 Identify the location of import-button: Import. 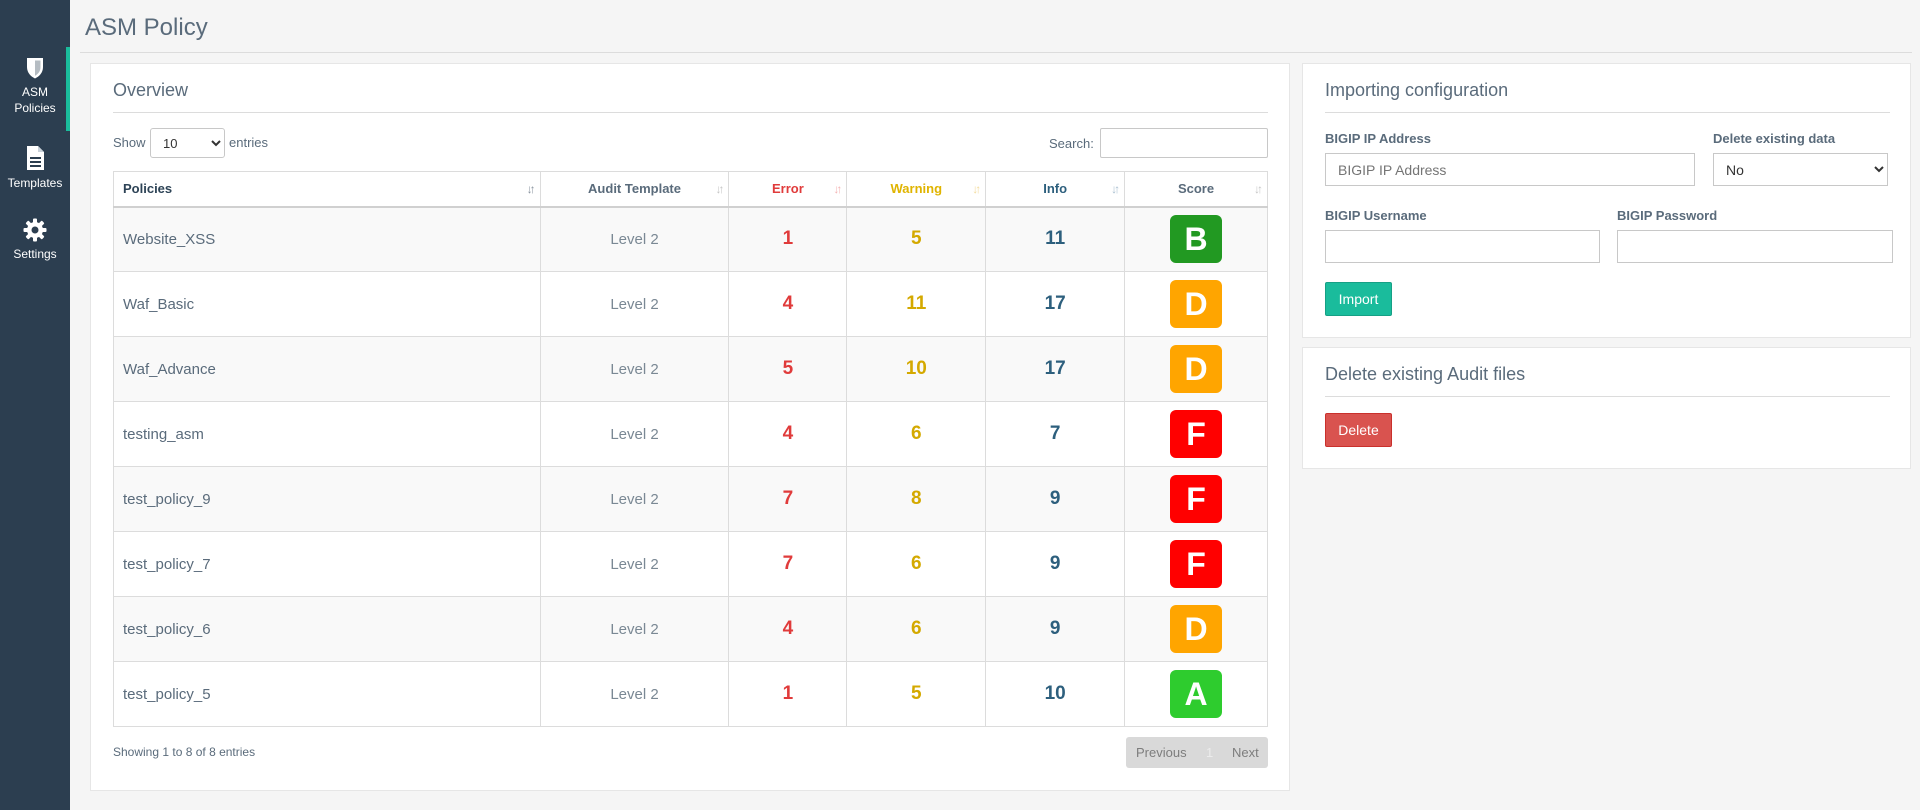
(1358, 299).